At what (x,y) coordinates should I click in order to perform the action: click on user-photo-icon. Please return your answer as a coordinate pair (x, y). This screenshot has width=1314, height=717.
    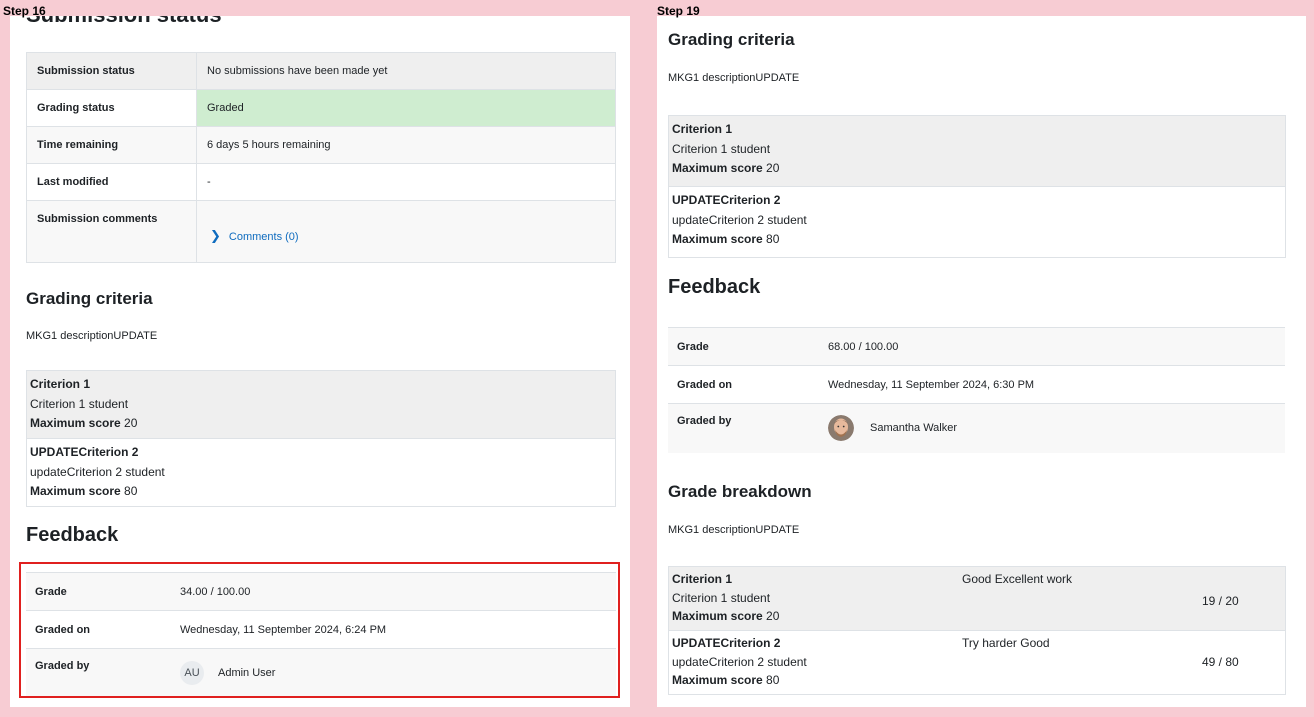
    Looking at the image, I should click on (841, 428).